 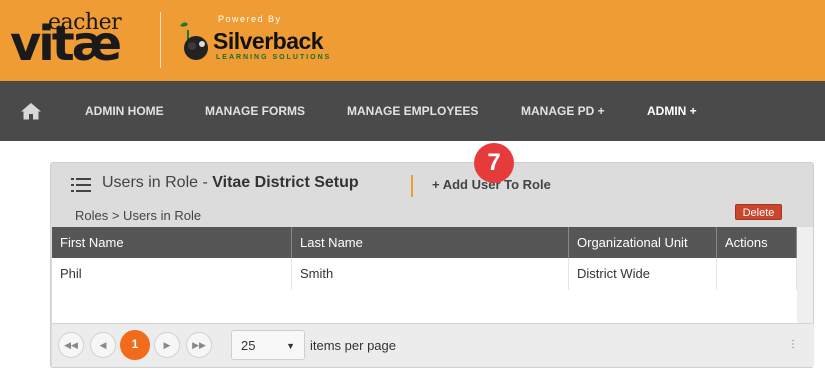 I want to click on gorilla-icon, so click(x=194, y=41).